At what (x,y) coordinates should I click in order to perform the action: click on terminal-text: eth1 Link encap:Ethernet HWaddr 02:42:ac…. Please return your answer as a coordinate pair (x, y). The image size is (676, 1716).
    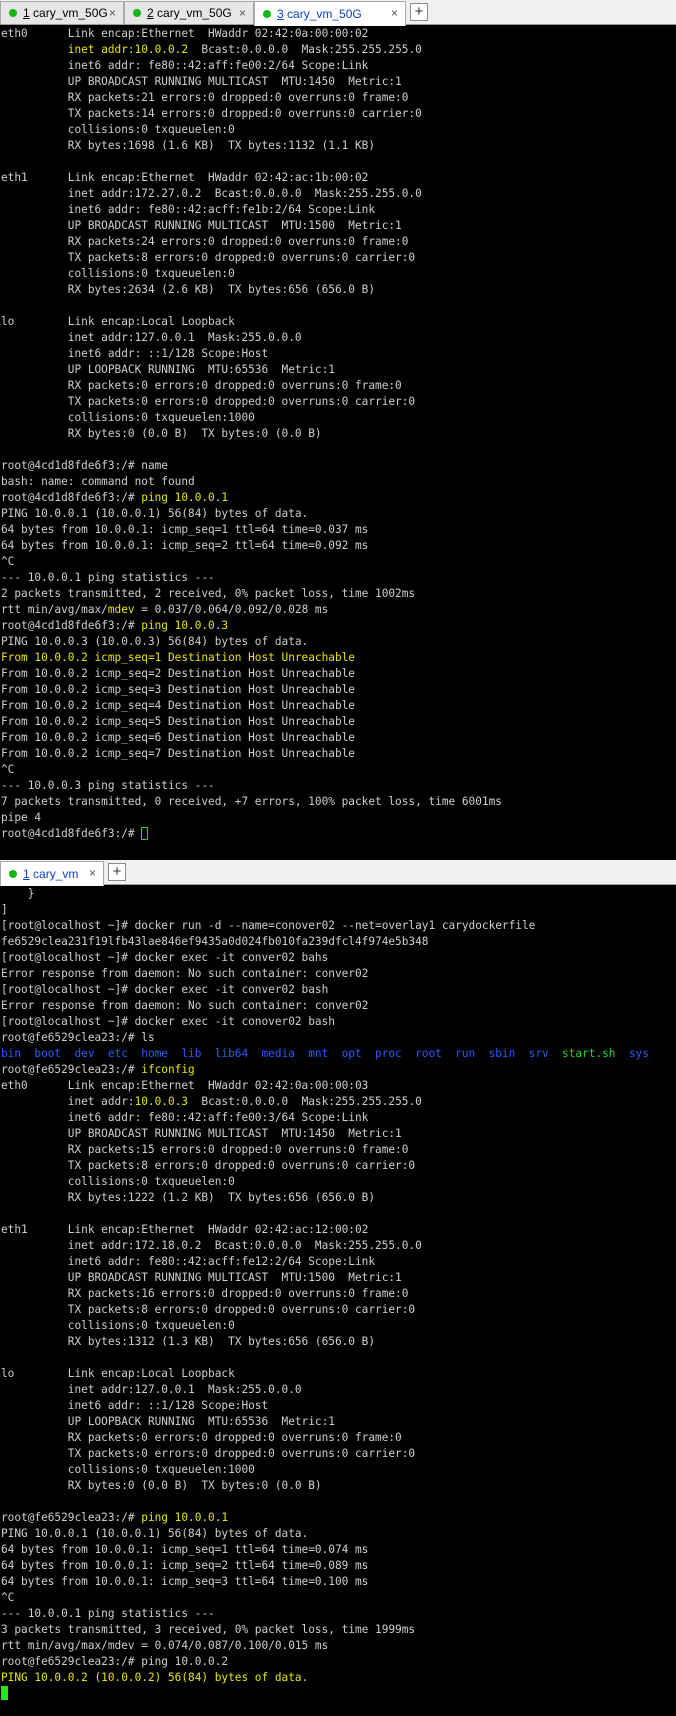
    Looking at the image, I should click on (185, 1229).